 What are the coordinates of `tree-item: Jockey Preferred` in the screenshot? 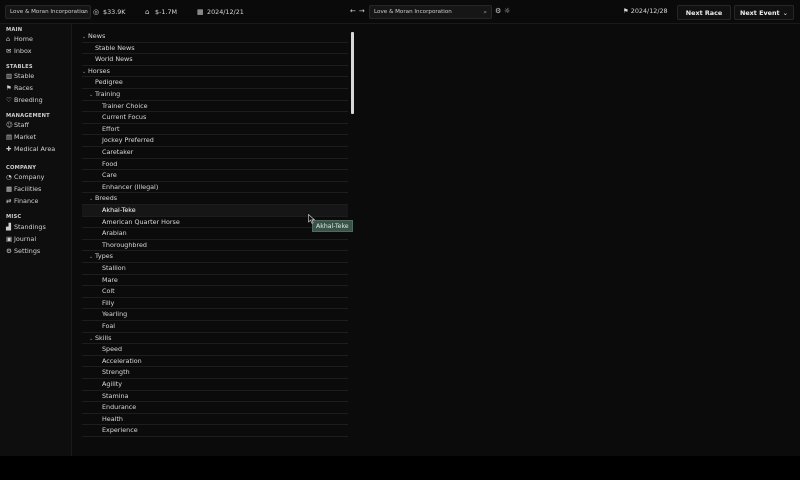 It's located at (215, 141).